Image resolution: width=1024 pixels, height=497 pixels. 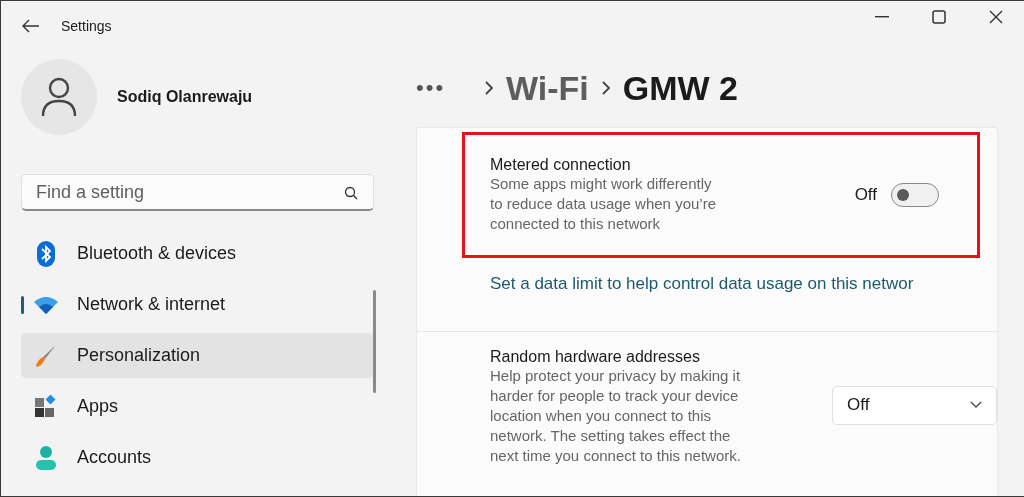 I want to click on nav-item: Bluetooth & devices, so click(x=197, y=253).